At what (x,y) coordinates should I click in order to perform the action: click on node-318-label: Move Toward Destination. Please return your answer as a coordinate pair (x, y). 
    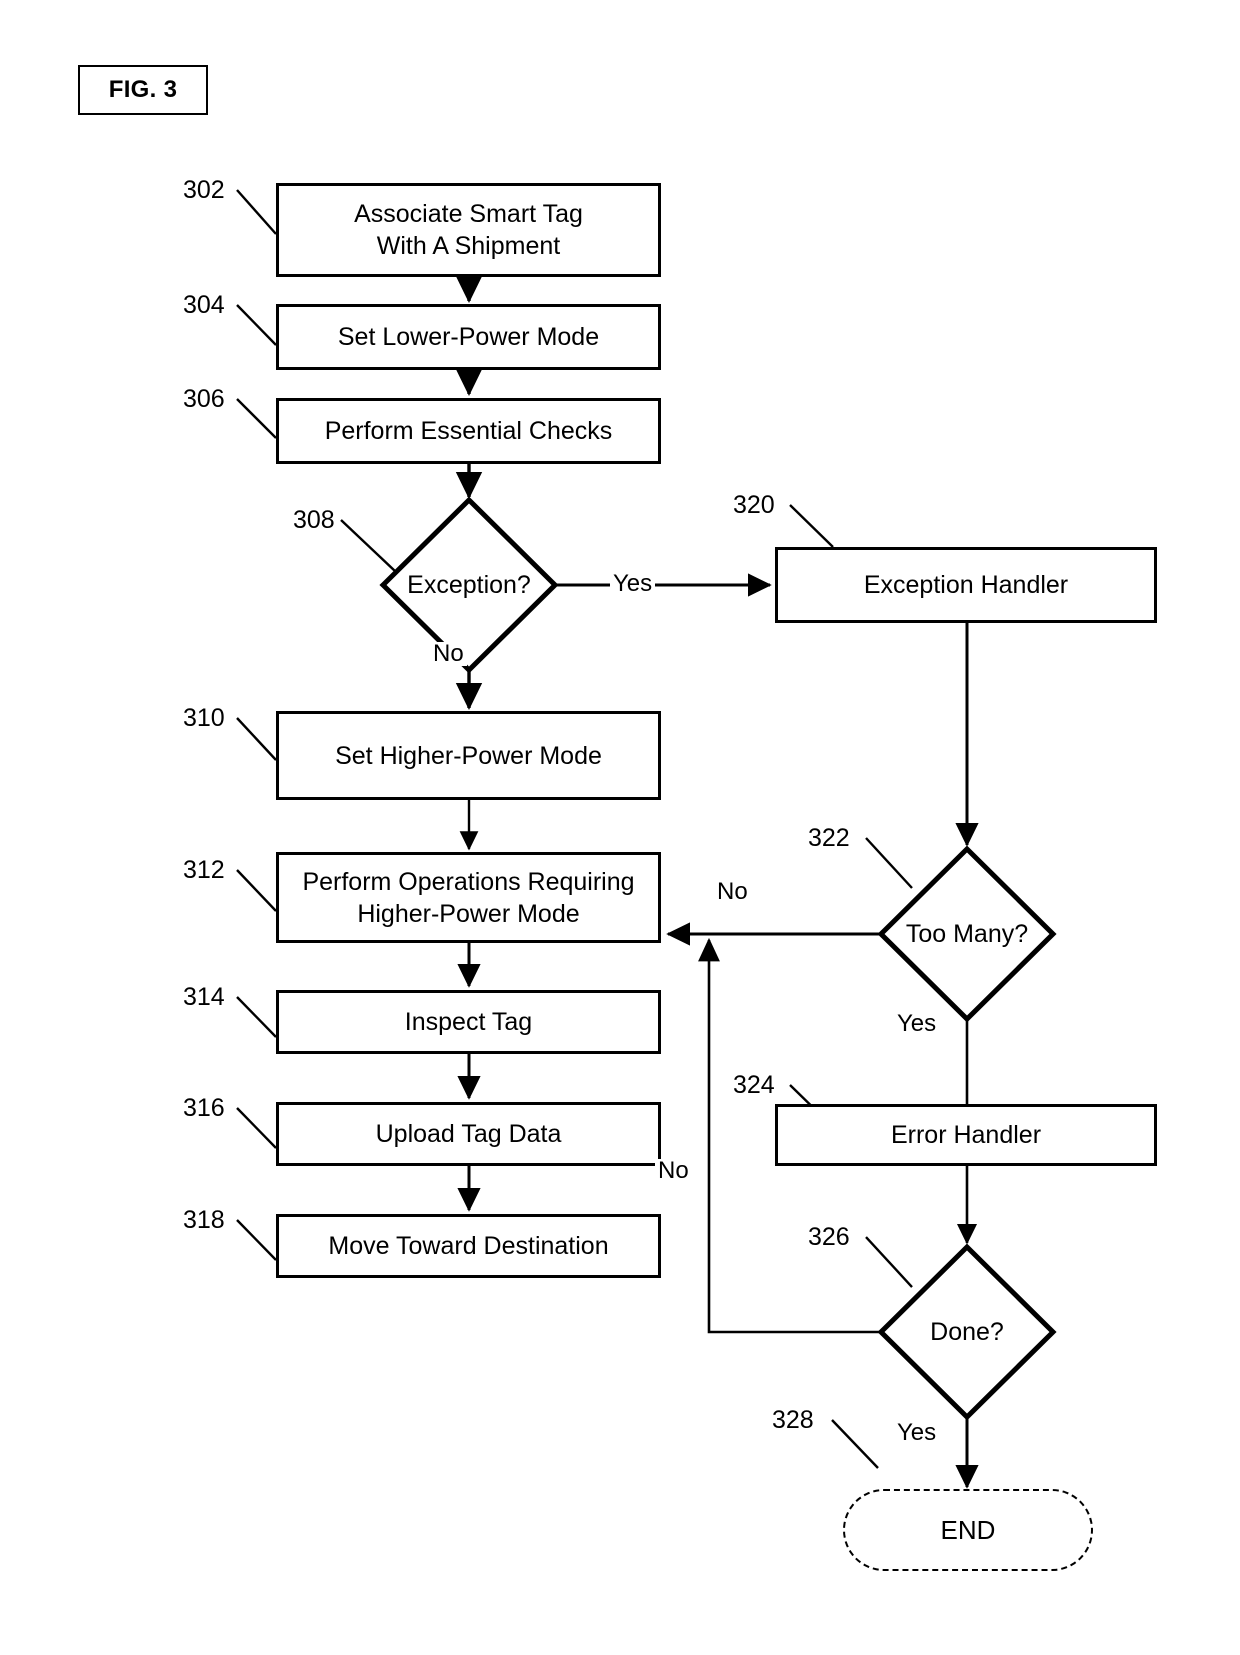
    Looking at the image, I should click on (468, 1246).